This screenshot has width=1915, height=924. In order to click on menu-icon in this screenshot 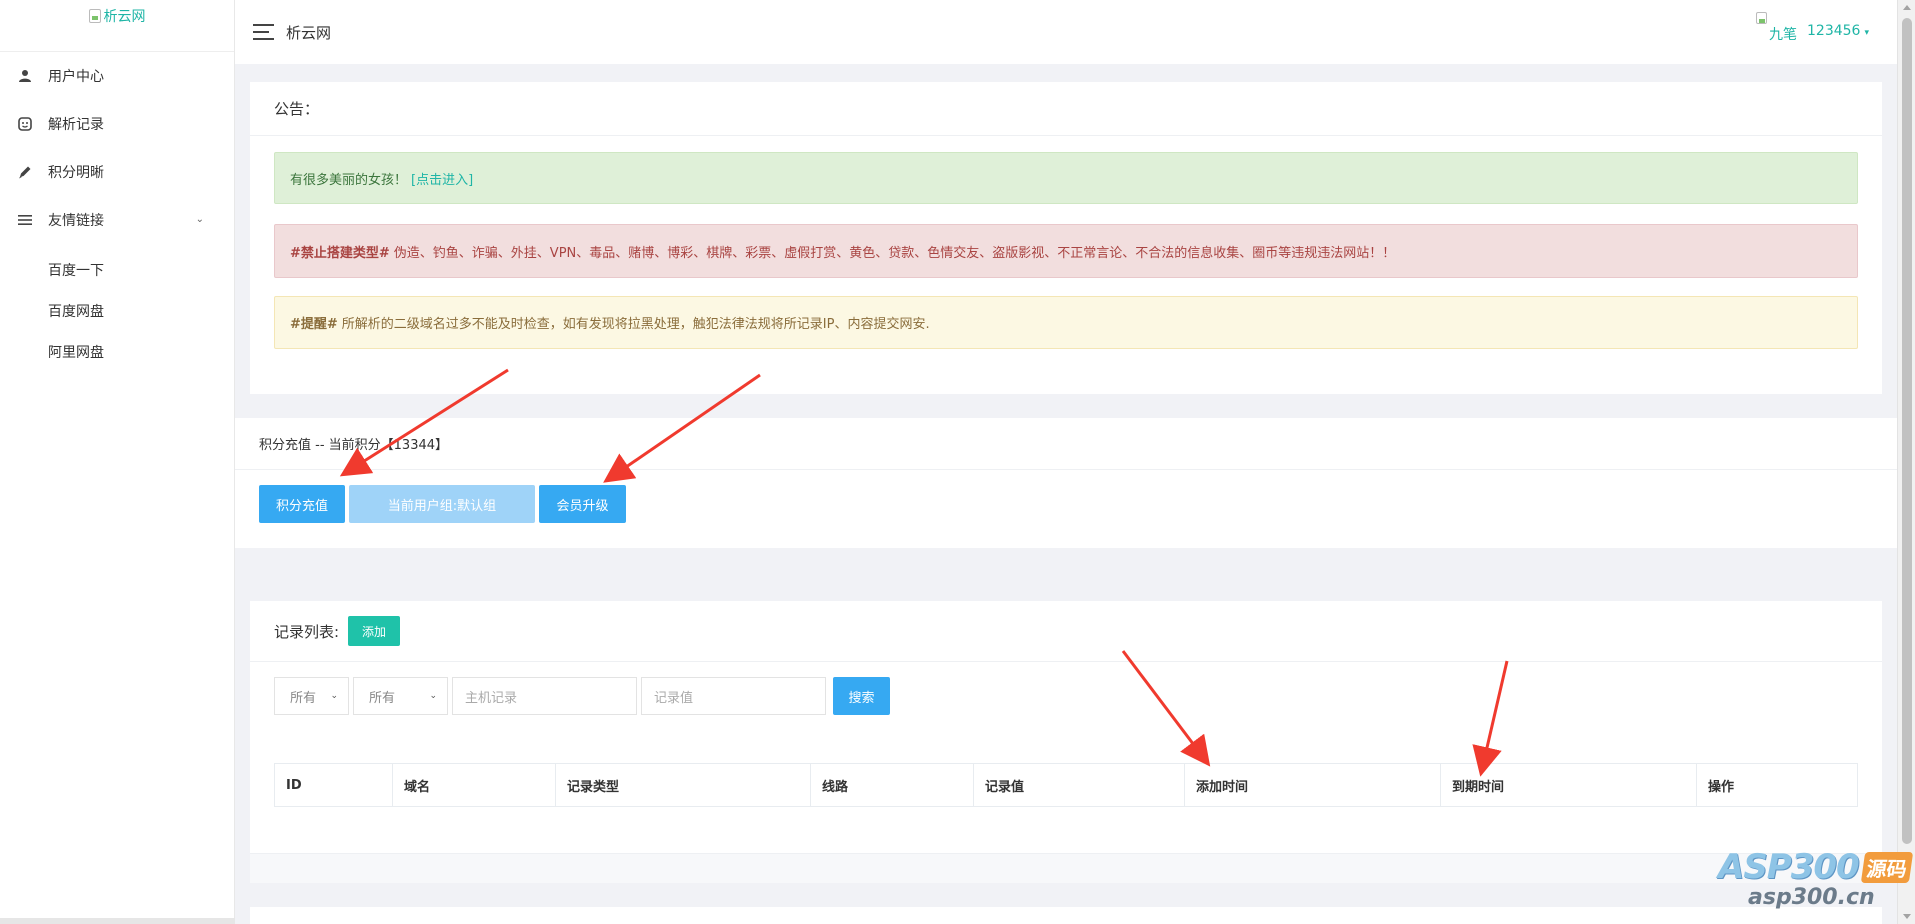, I will do `click(25, 220)`.